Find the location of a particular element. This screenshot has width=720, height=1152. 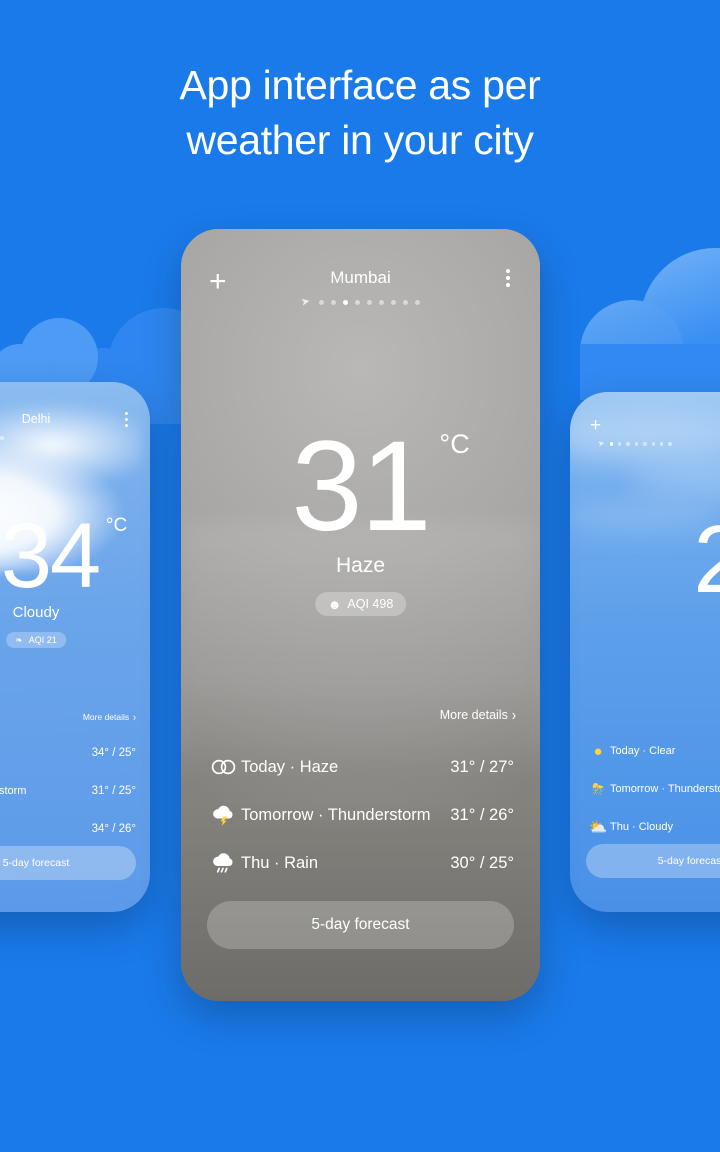

forecast-row: ⛈ Thunderstorm 31° / 25° is located at coordinates (68, 791).